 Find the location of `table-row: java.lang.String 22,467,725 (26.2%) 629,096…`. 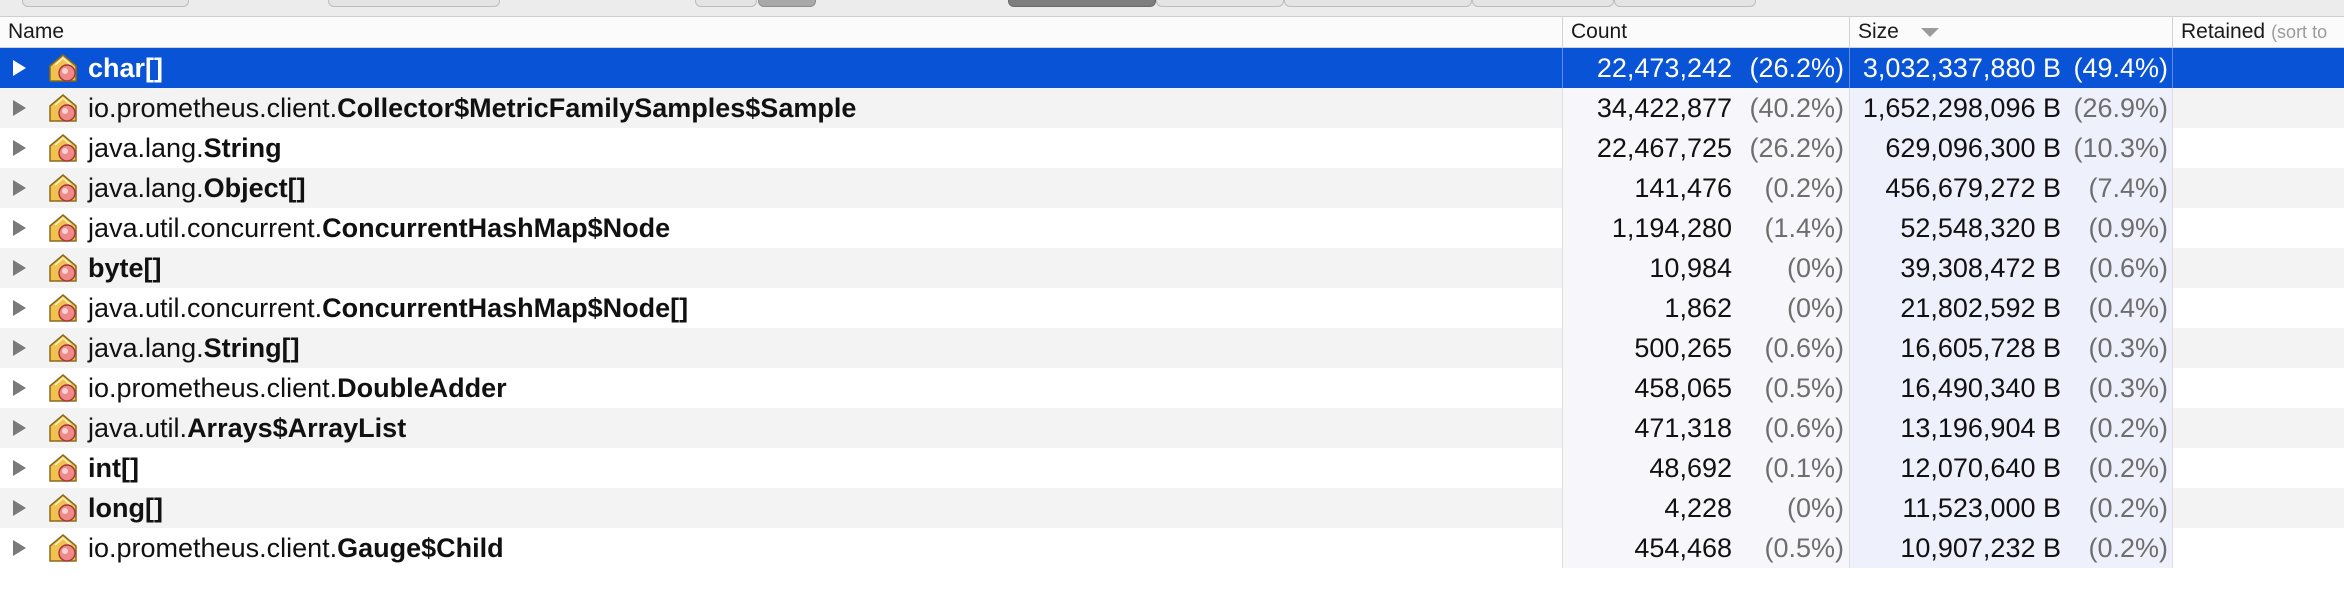

table-row: java.lang.String 22,467,725 (26.2%) 629,096… is located at coordinates (1172, 148).